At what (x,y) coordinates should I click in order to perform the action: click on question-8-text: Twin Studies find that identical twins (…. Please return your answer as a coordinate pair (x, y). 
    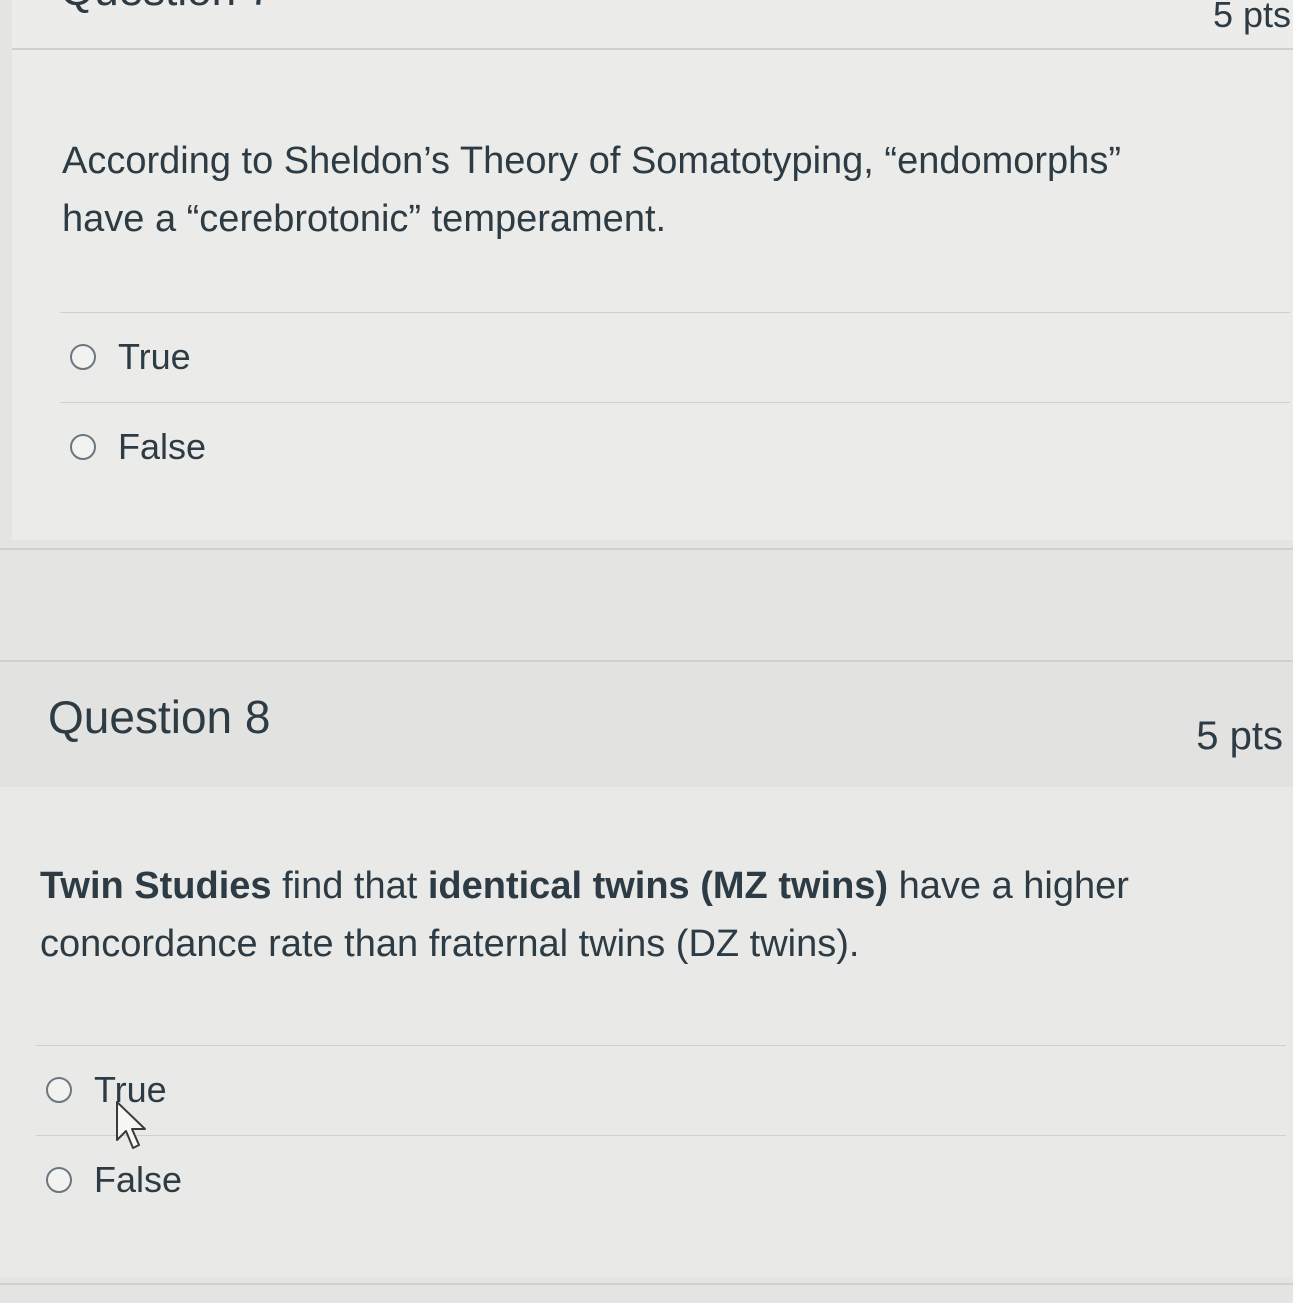
    Looking at the image, I should click on (584, 915).